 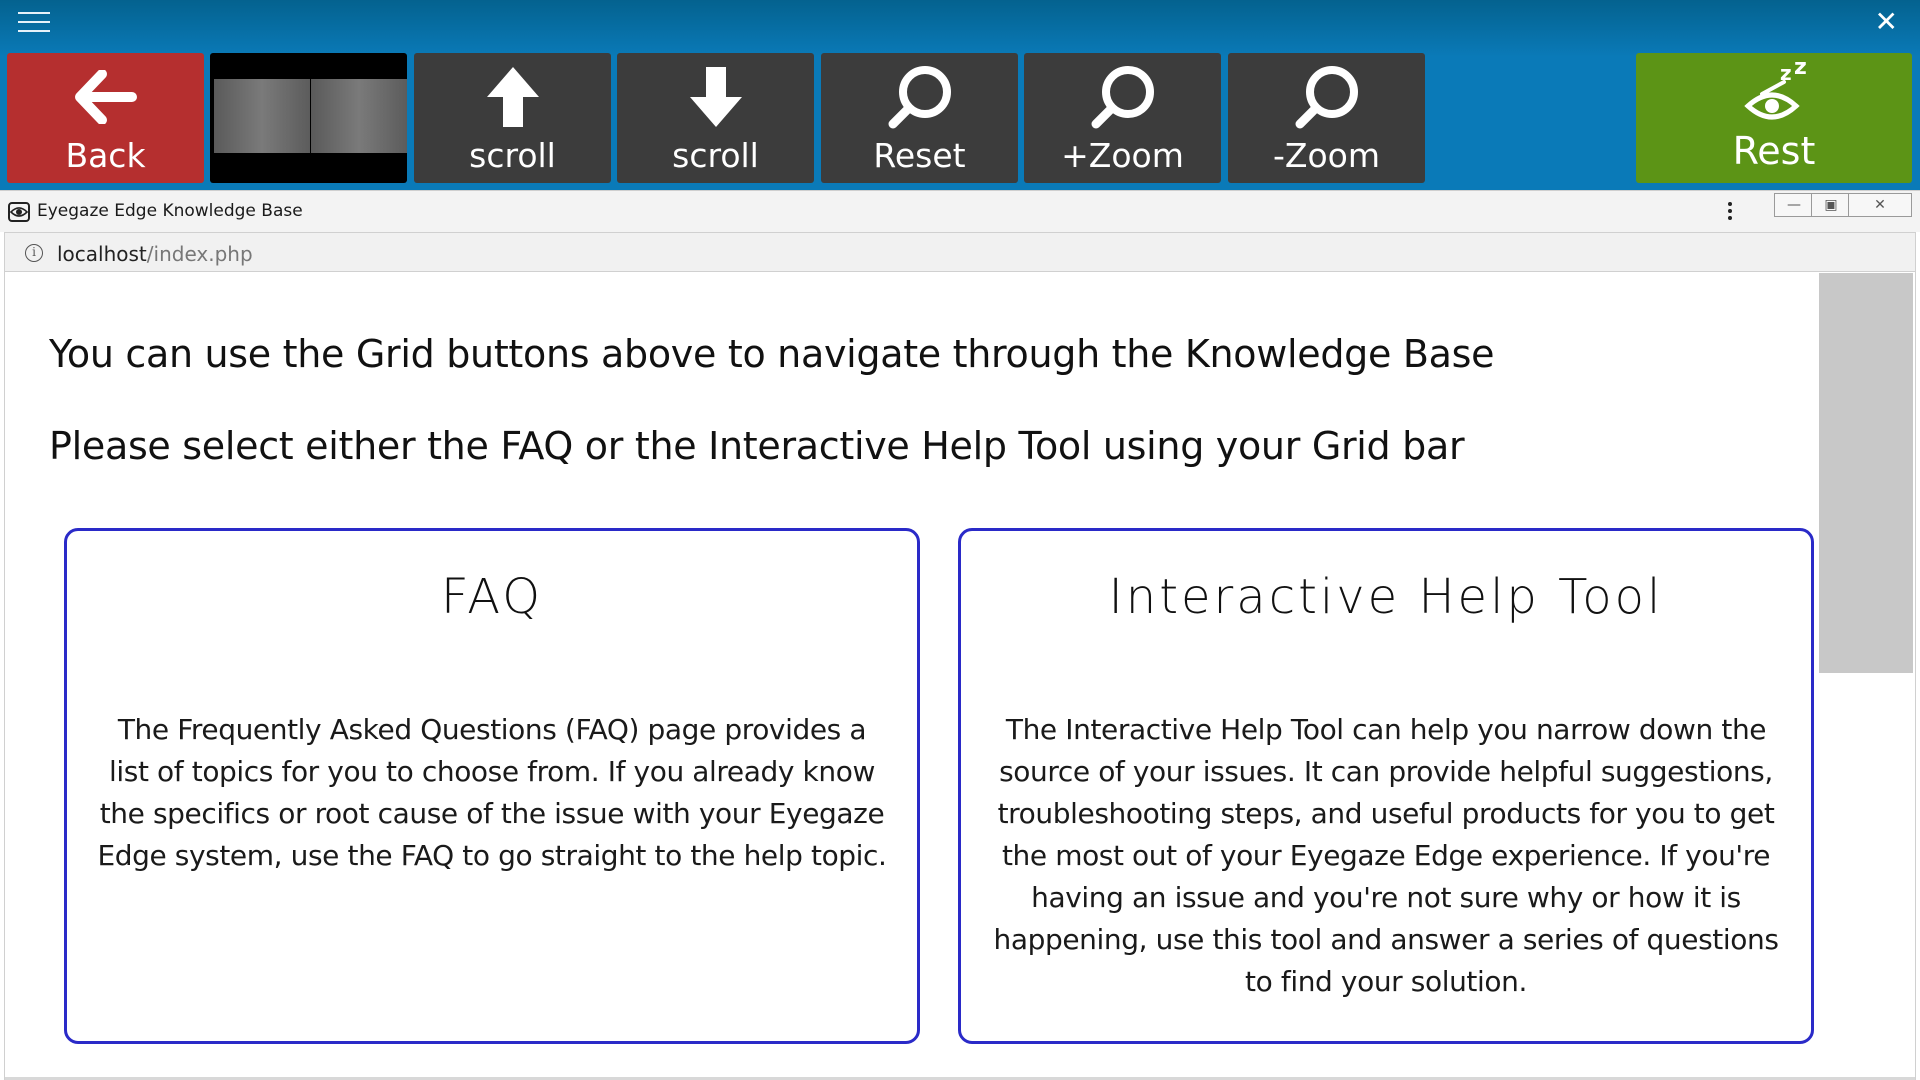 What do you see at coordinates (19, 214) in the screenshot?
I see `eye-icon` at bounding box center [19, 214].